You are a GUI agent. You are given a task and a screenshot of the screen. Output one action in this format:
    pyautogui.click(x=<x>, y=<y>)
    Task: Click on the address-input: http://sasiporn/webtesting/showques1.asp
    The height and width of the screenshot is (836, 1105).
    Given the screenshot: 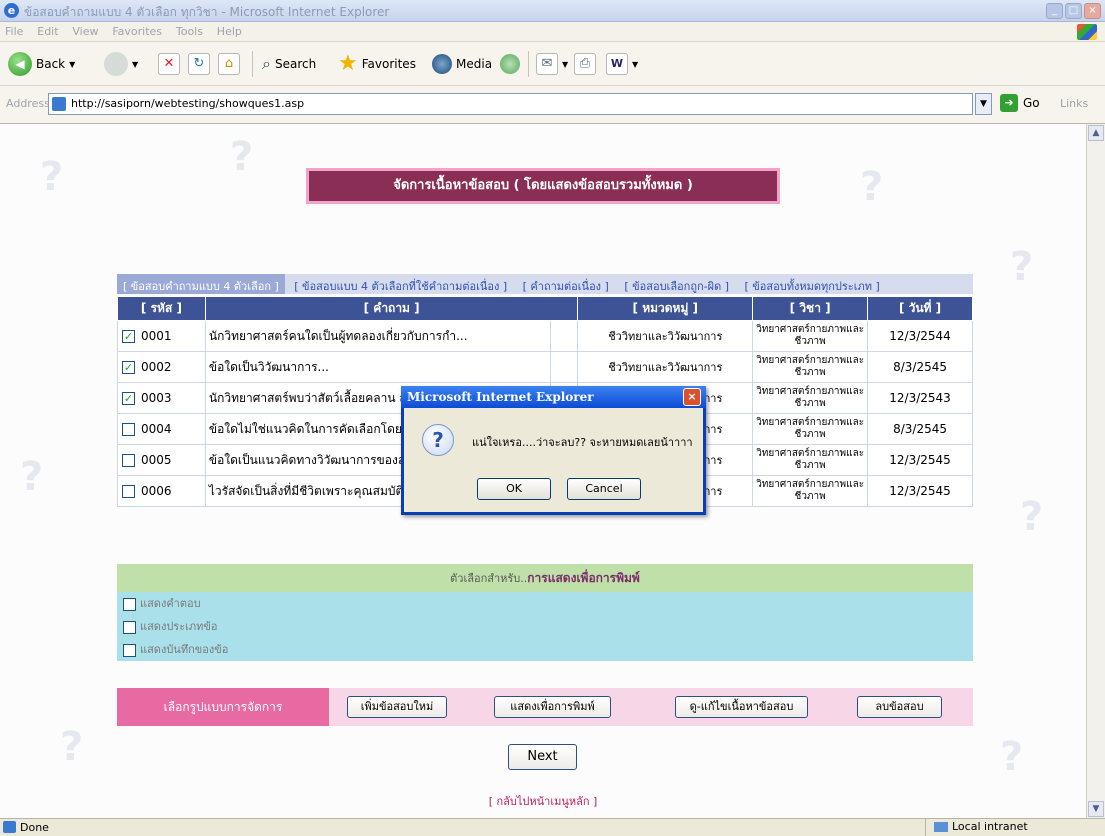 What is the action you would take?
    pyautogui.click(x=510, y=104)
    